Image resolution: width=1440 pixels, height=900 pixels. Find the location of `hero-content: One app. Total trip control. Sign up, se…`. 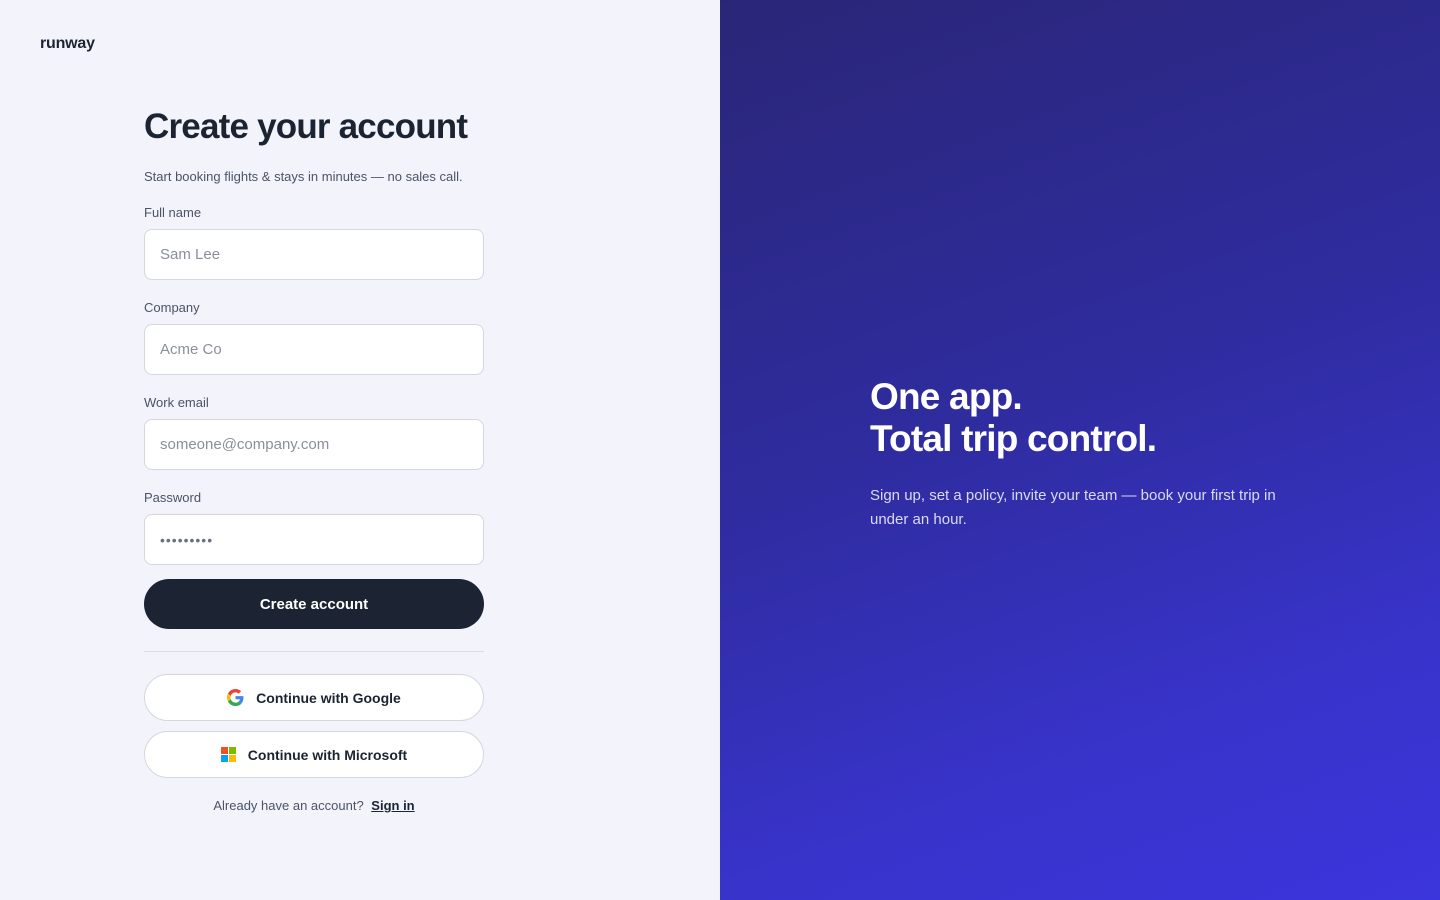

hero-content: One app. Total trip control. Sign up, se… is located at coordinates (1080, 454).